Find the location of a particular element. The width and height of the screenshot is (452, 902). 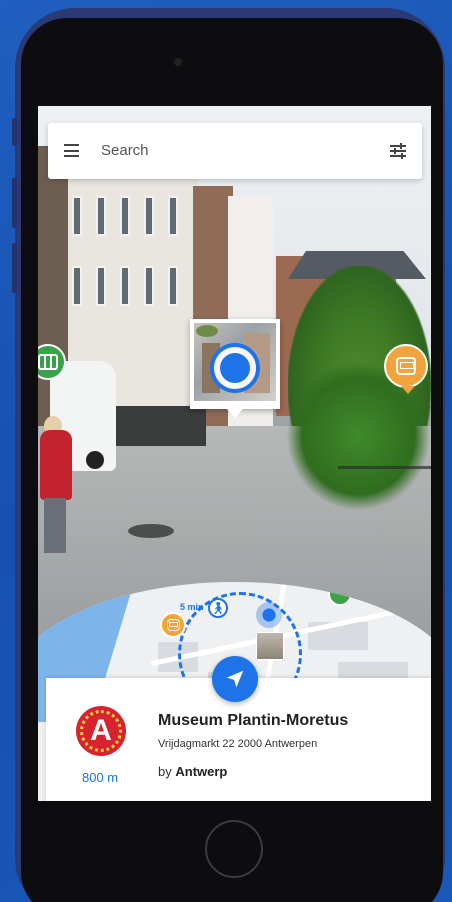

front-camera is located at coordinates (178, 62).